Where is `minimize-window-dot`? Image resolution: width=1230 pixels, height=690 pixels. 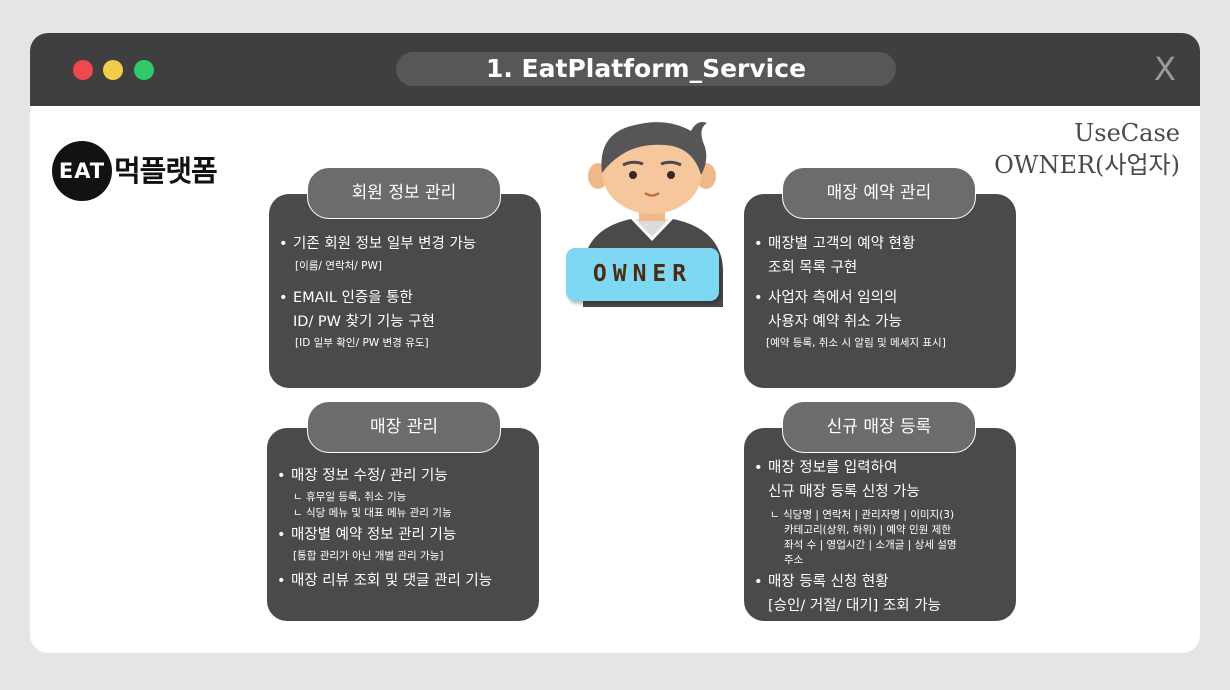 minimize-window-dot is located at coordinates (113, 70).